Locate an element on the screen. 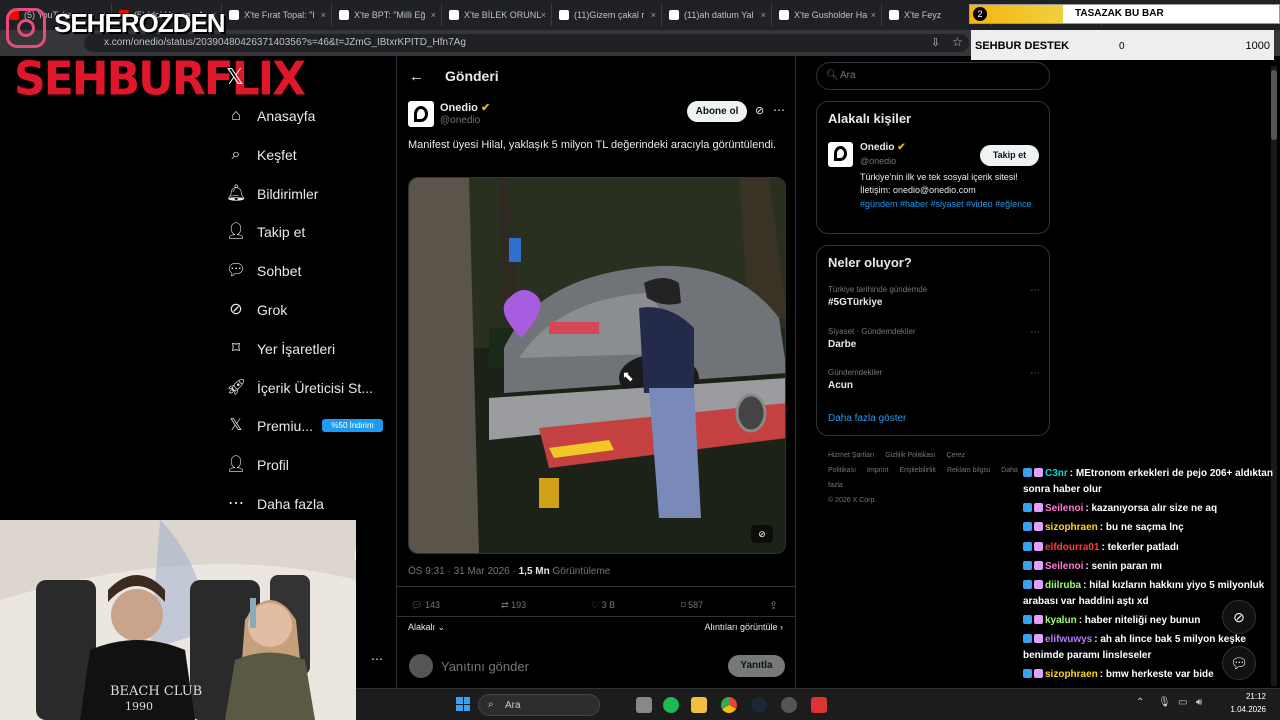 This screenshot has height=720, width=1280. microphone-icon: 🎙︎ is located at coordinates (1164, 702).